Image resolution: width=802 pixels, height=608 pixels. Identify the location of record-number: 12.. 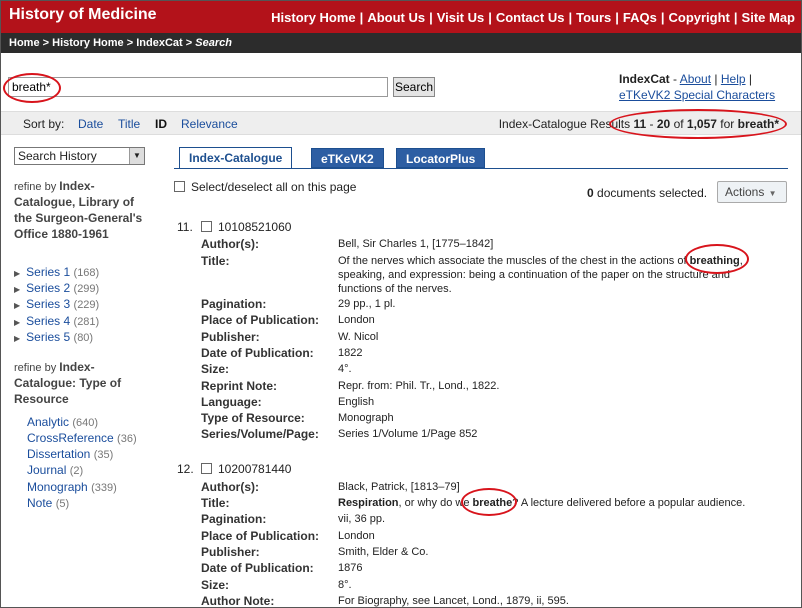
(185, 469).